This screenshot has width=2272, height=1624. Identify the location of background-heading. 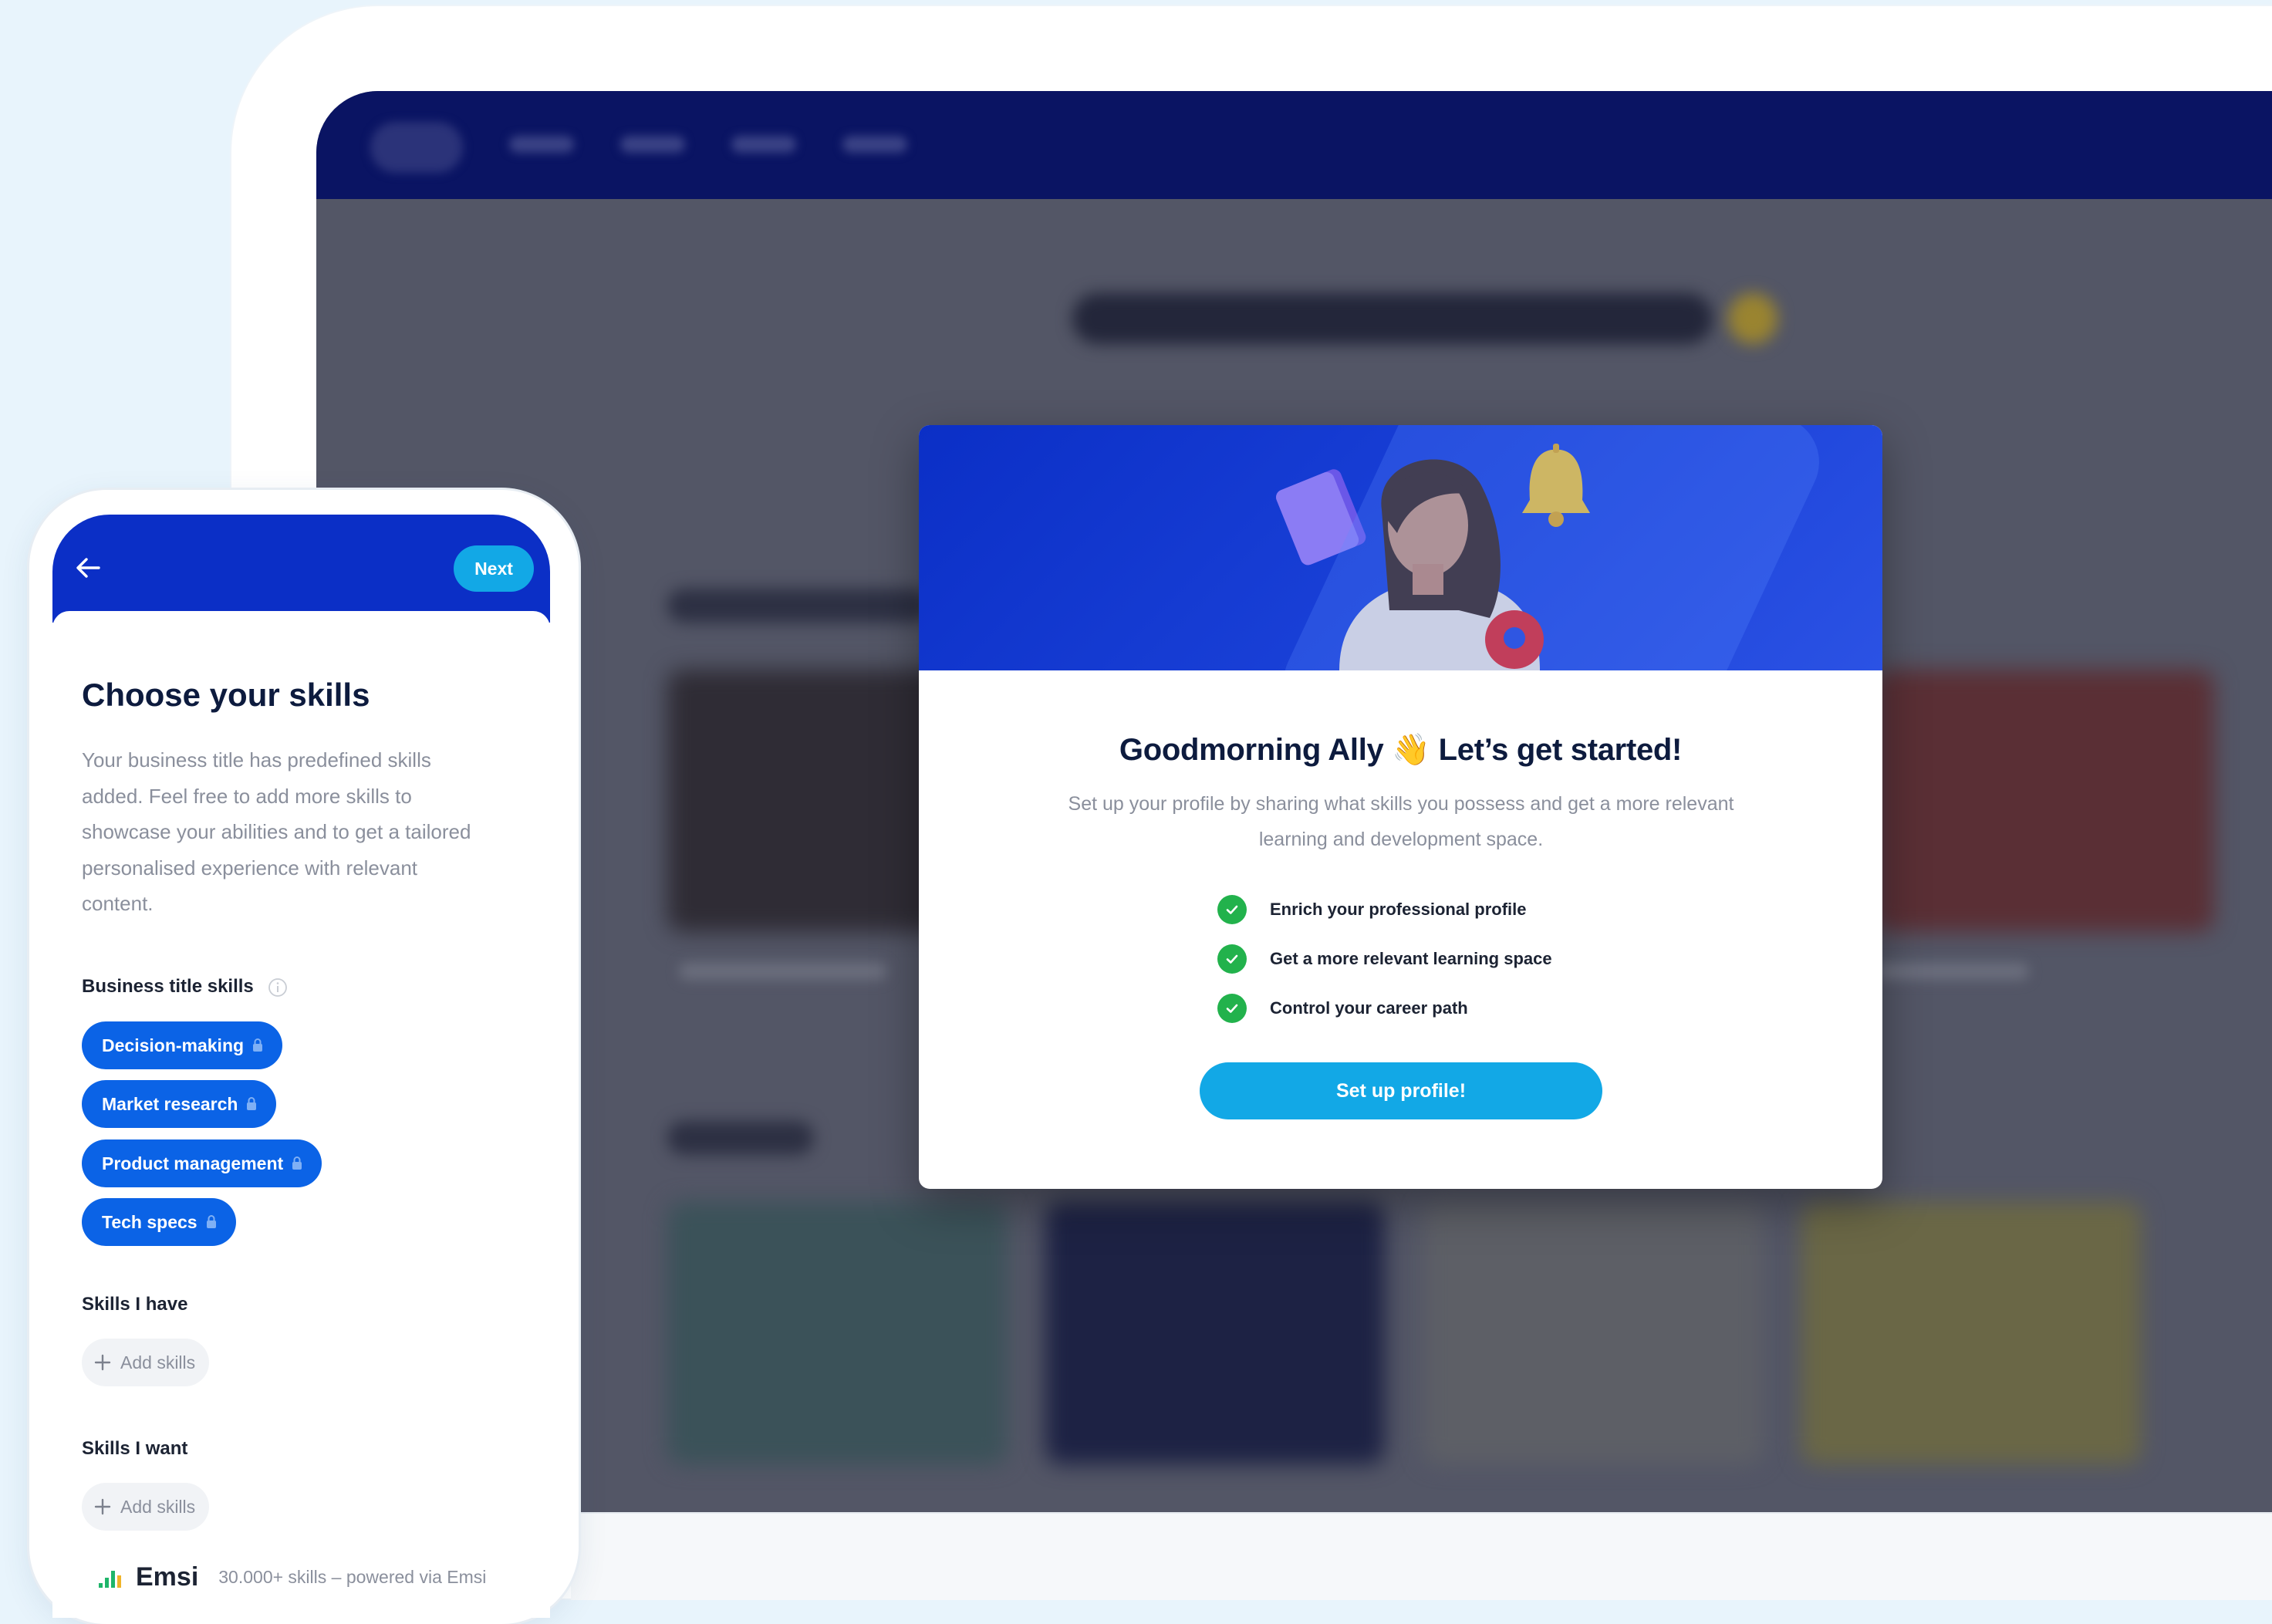
(1392, 318).